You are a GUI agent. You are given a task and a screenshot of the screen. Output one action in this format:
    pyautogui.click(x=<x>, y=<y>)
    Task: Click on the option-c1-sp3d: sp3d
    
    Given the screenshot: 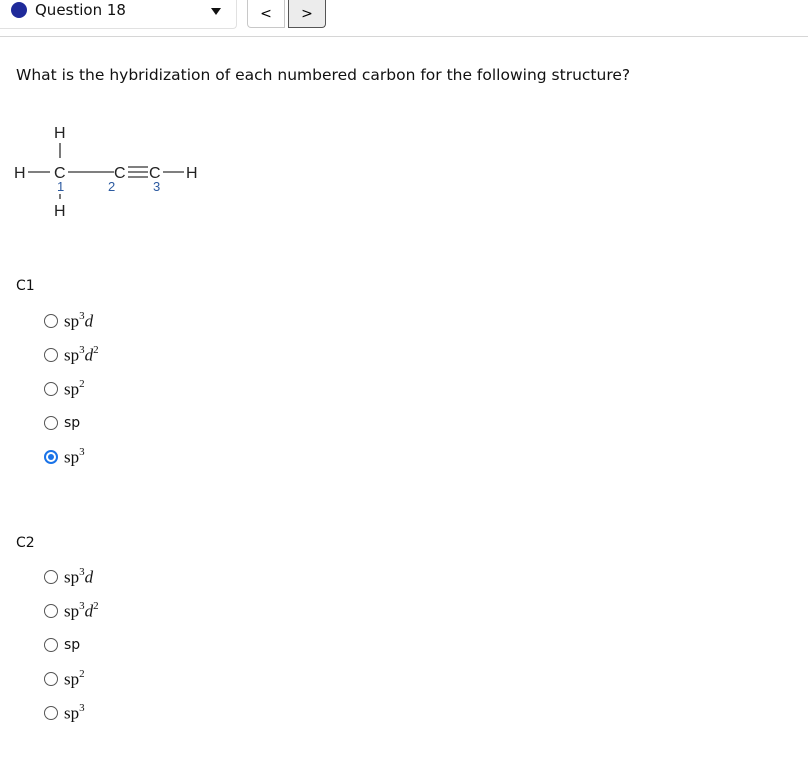 What is the action you would take?
    pyautogui.click(x=71, y=321)
    